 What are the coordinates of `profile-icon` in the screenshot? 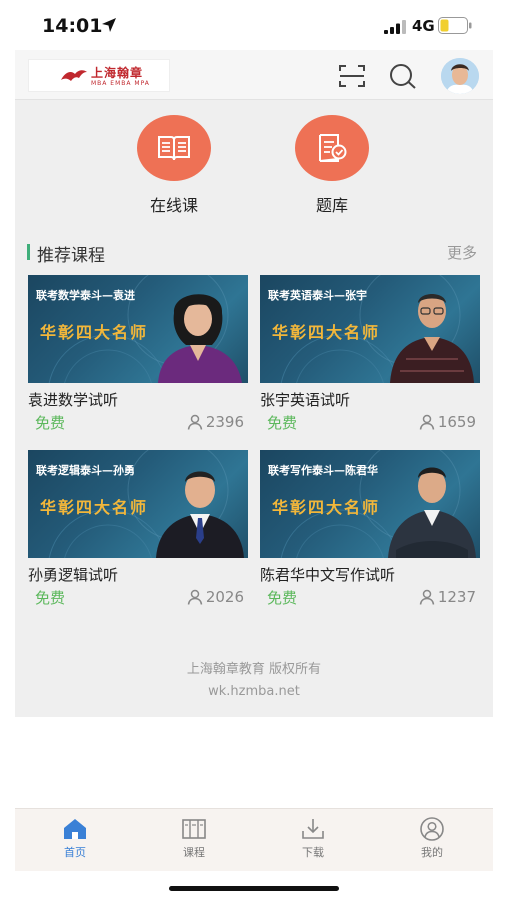 It's located at (432, 829).